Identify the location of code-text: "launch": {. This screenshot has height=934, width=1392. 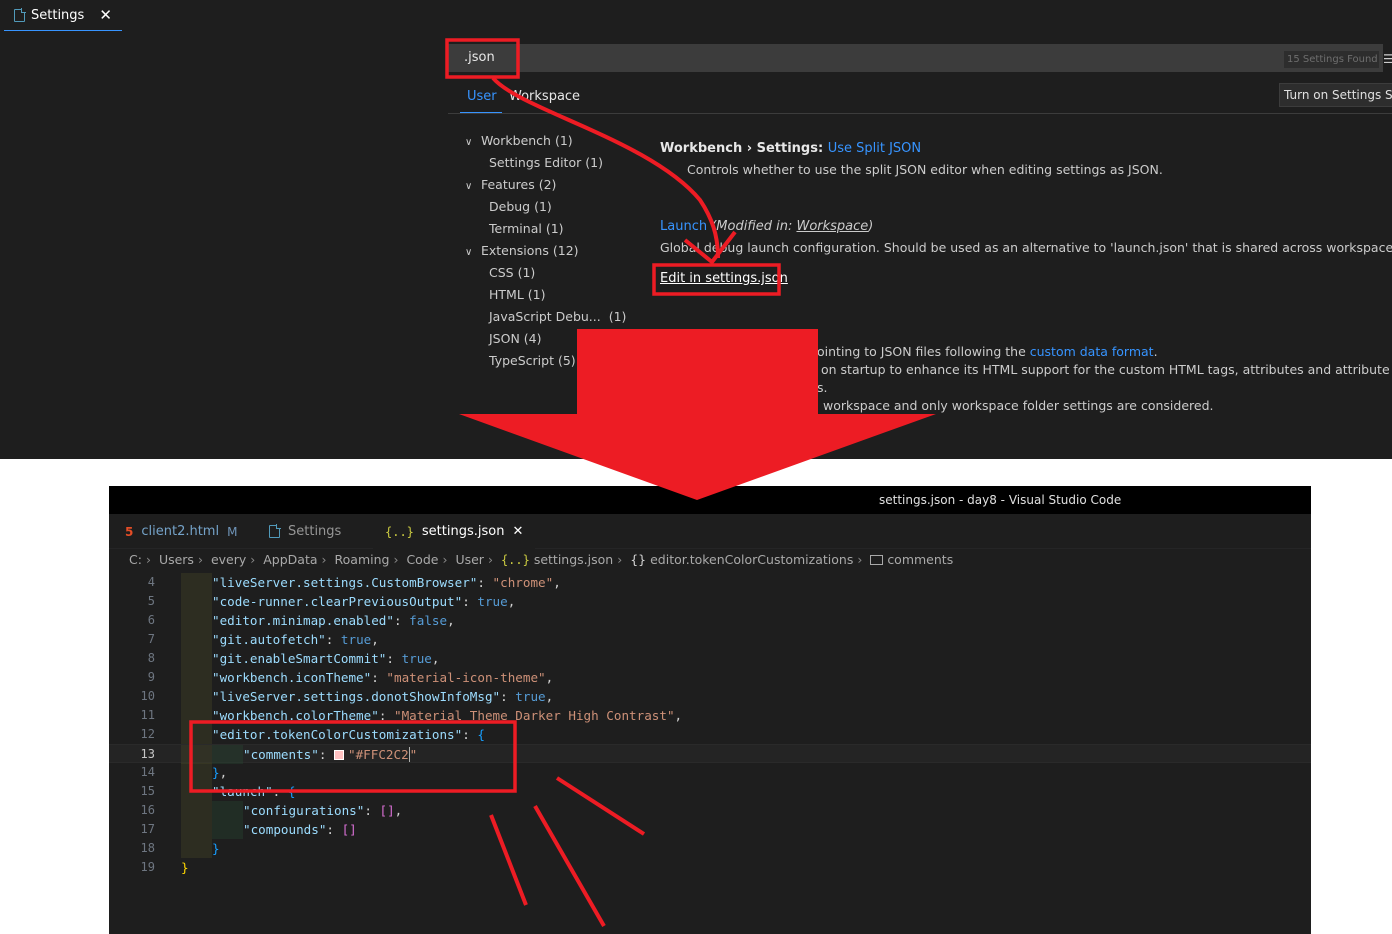
(254, 791).